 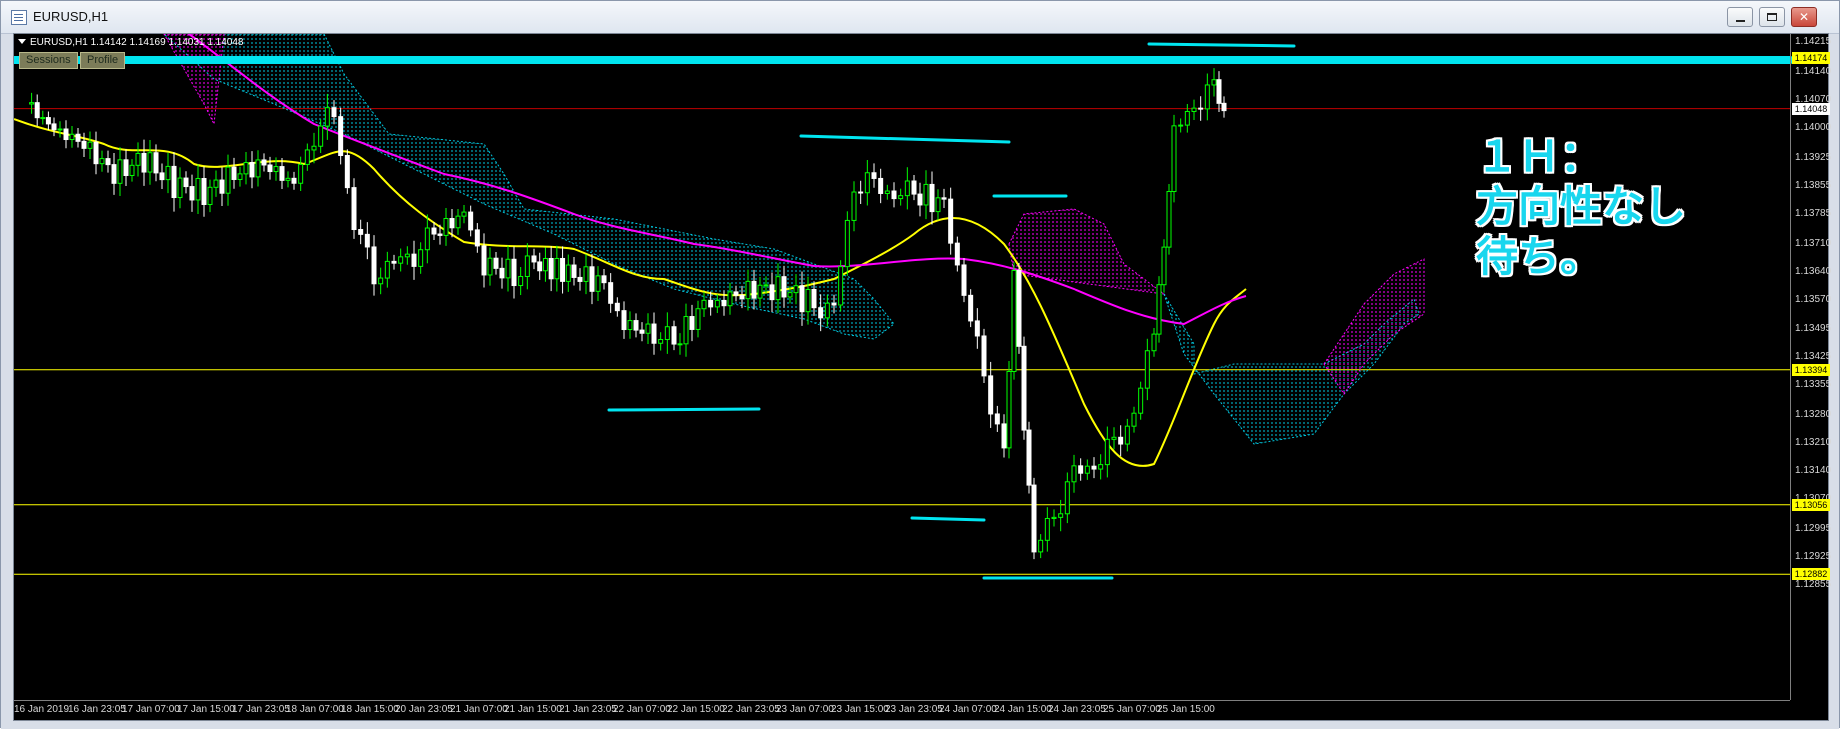 What do you see at coordinates (948, 519) in the screenshot?
I see `drawn-line-low` at bounding box center [948, 519].